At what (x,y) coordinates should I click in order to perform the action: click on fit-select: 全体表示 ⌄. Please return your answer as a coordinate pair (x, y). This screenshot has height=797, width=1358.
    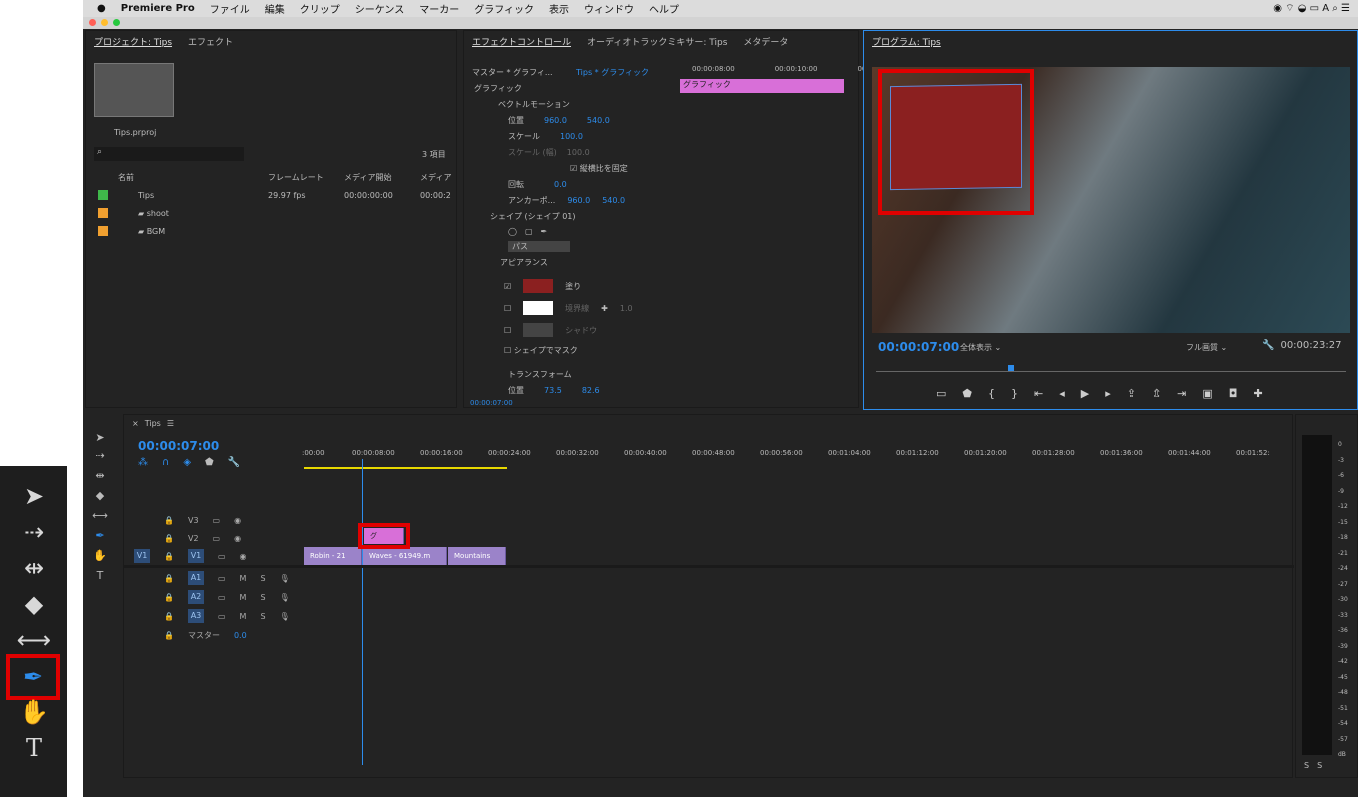
    Looking at the image, I should click on (980, 347).